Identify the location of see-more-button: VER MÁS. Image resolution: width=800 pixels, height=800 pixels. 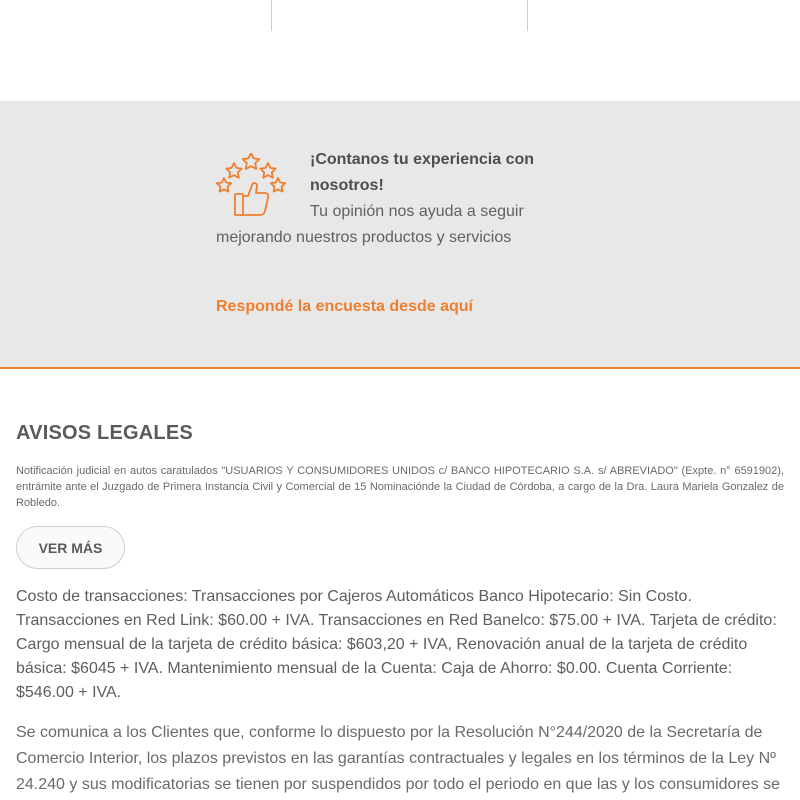
(70, 547).